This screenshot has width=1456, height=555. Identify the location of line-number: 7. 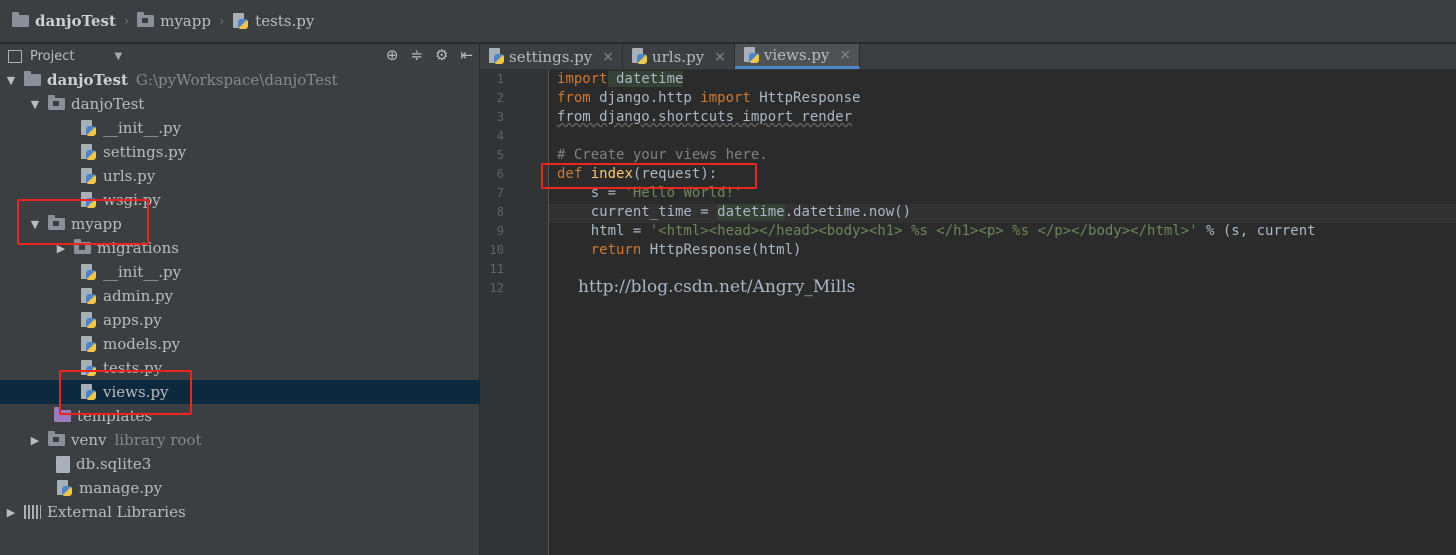
(500, 193).